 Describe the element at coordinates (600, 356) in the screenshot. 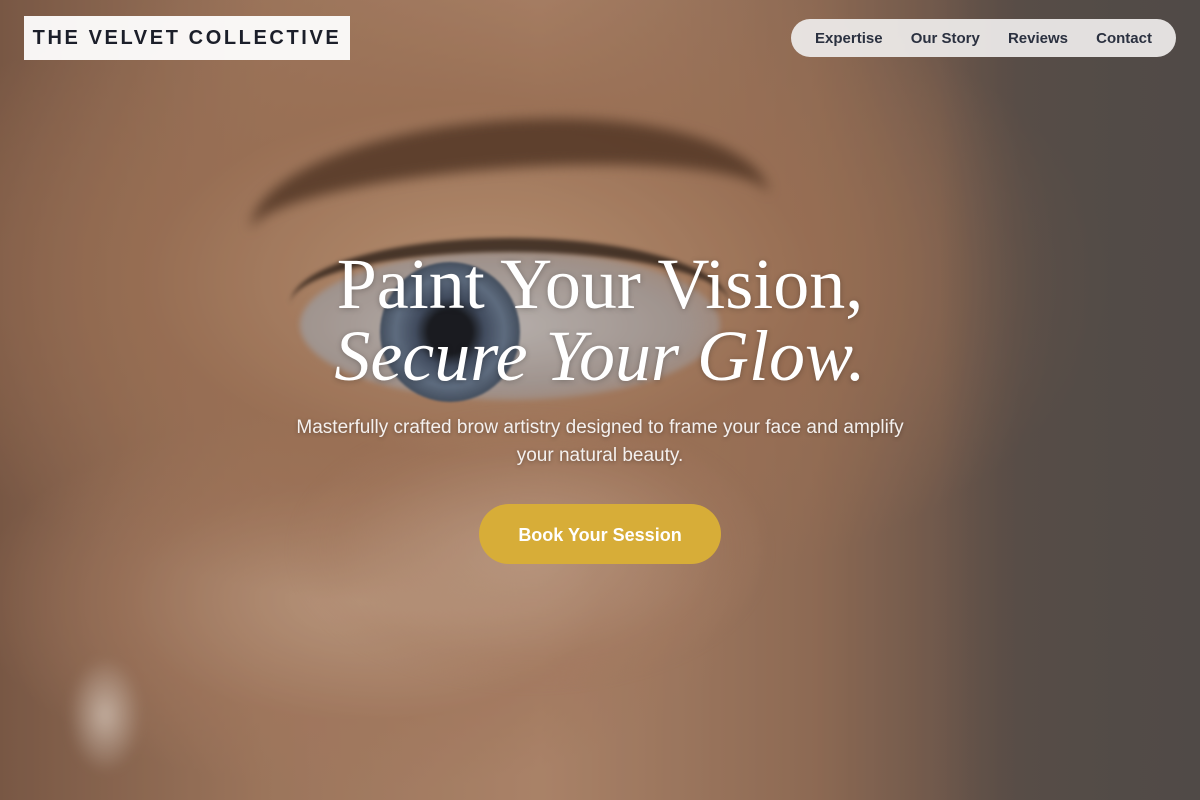

I see `hero-headline-line2: Secure Your Glow.` at that location.